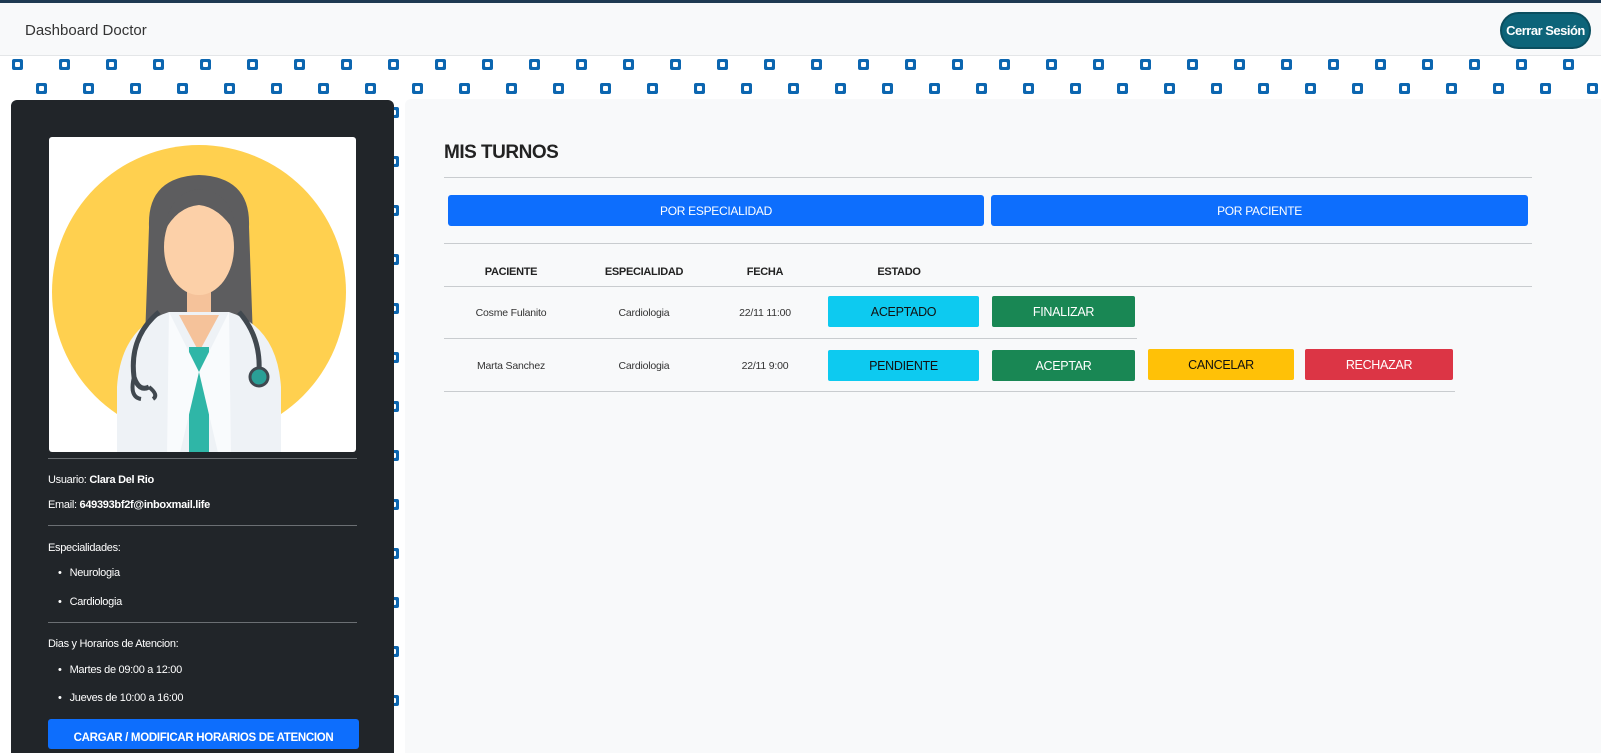 The width and height of the screenshot is (1601, 753). What do you see at coordinates (121, 480) in the screenshot?
I see `user-name: Clara Del Rio` at bounding box center [121, 480].